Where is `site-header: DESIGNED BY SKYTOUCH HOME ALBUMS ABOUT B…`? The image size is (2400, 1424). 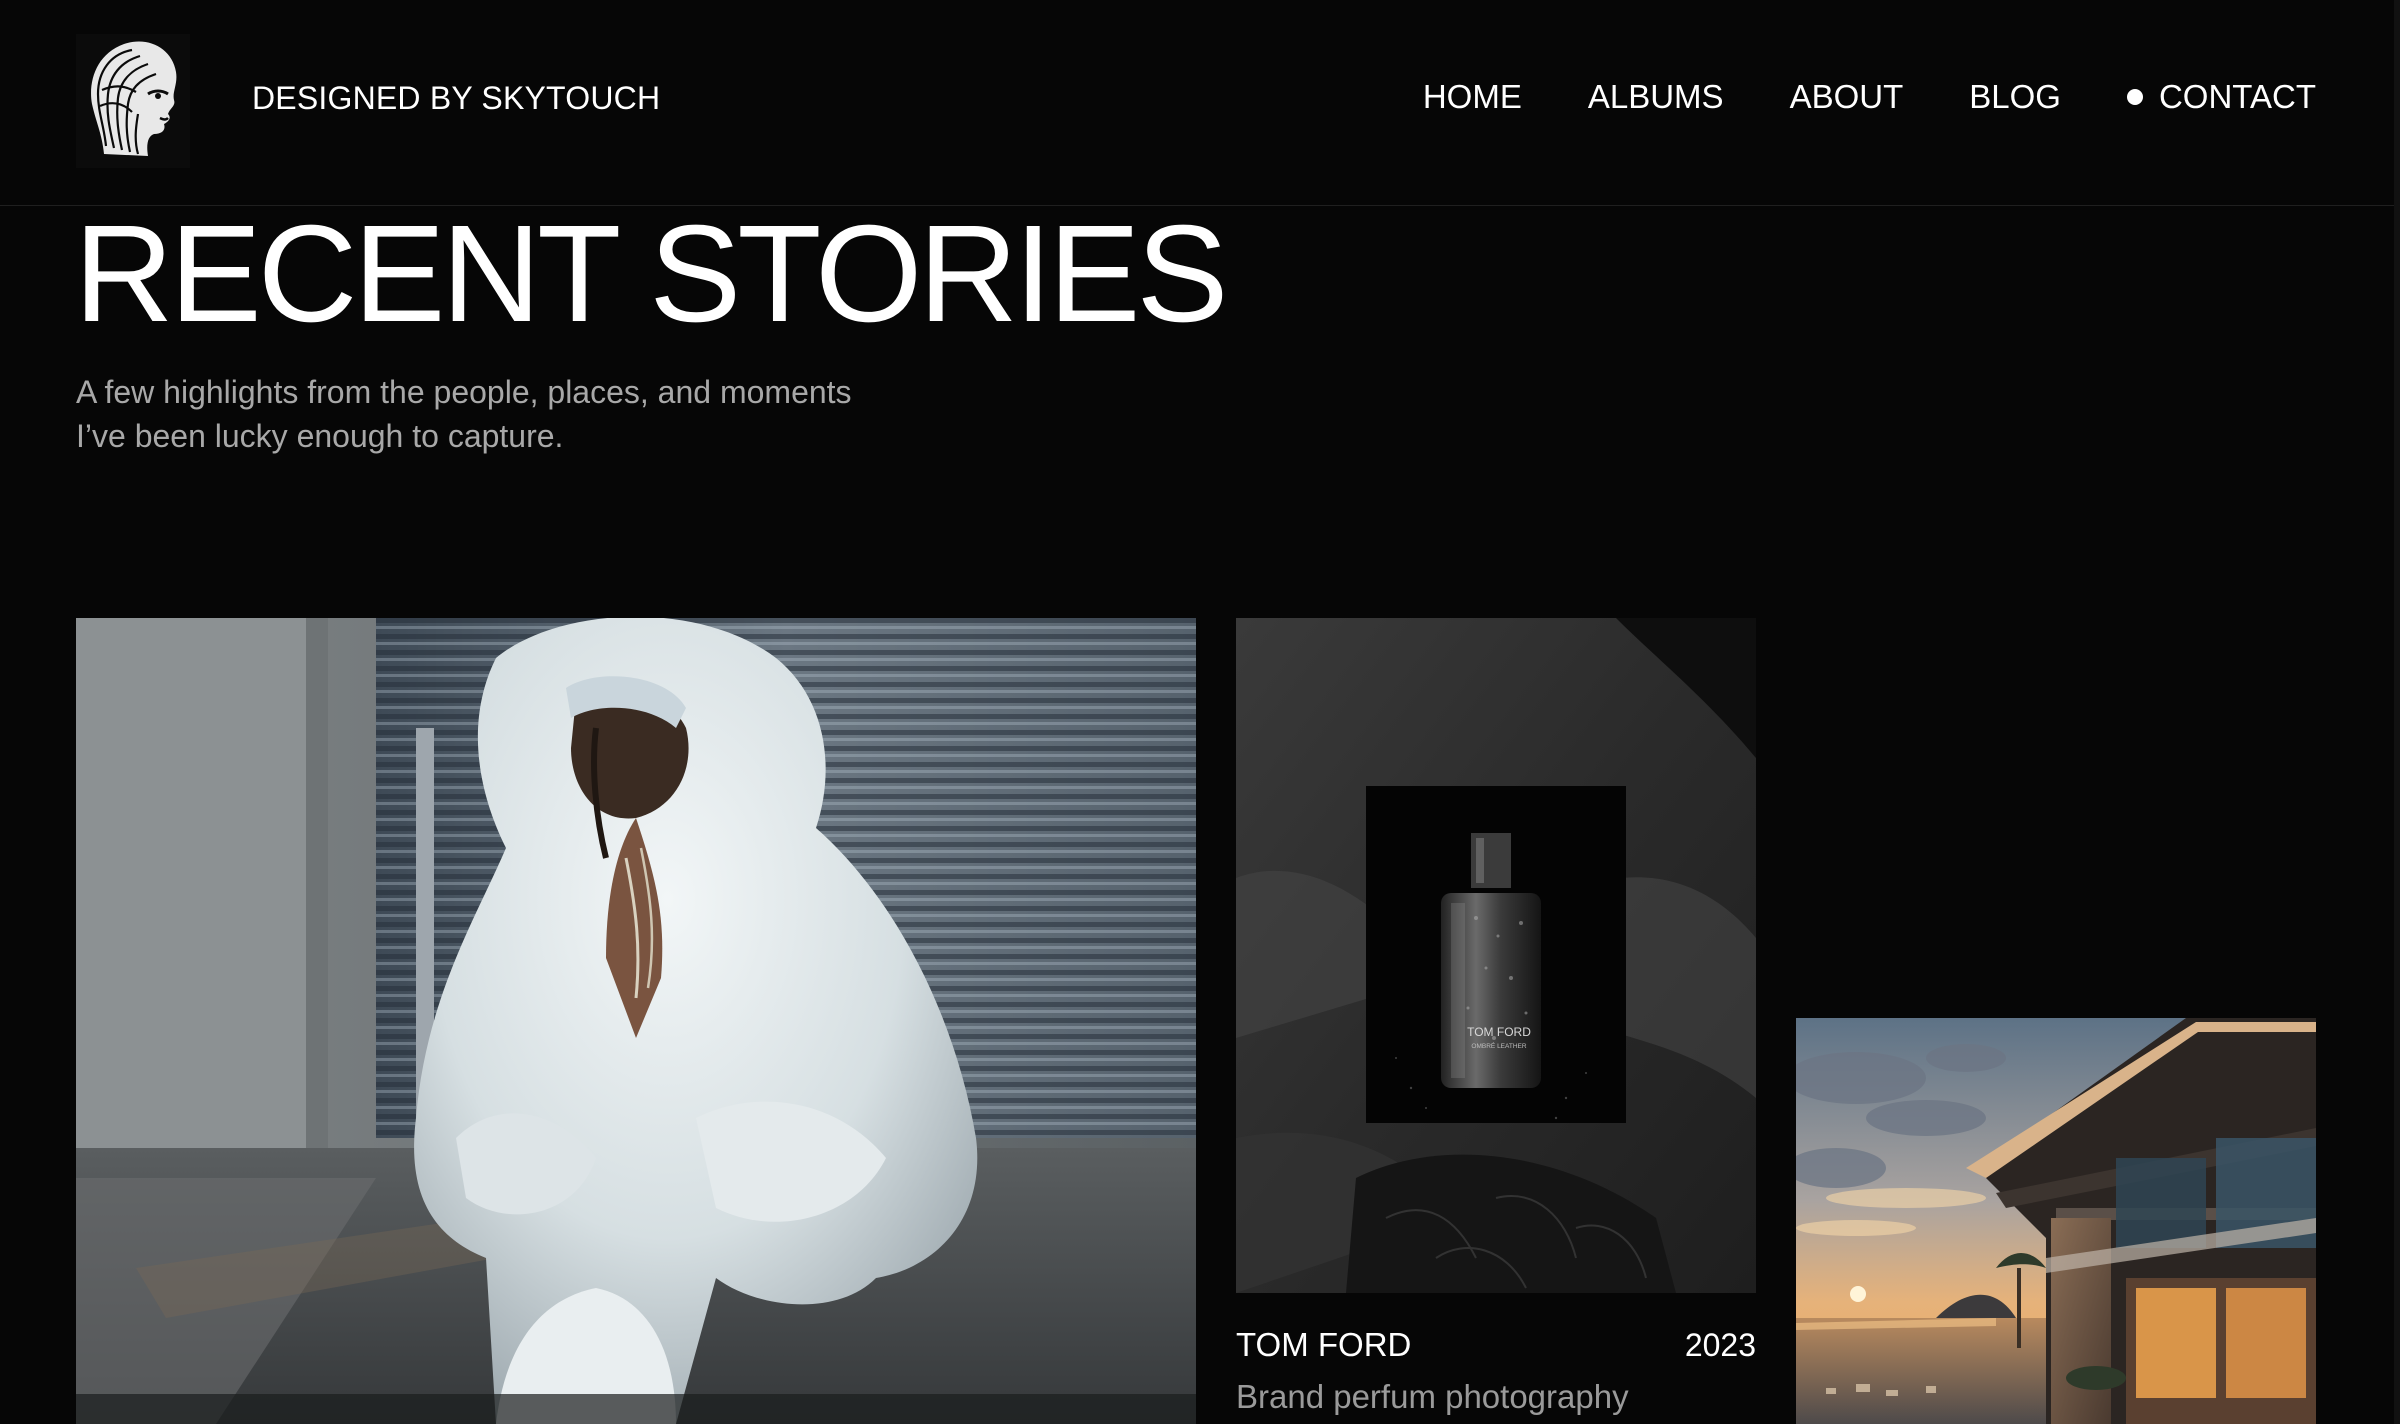 site-header: DESIGNED BY SKYTOUCH HOME ALBUMS ABOUT B… is located at coordinates (1200, 103).